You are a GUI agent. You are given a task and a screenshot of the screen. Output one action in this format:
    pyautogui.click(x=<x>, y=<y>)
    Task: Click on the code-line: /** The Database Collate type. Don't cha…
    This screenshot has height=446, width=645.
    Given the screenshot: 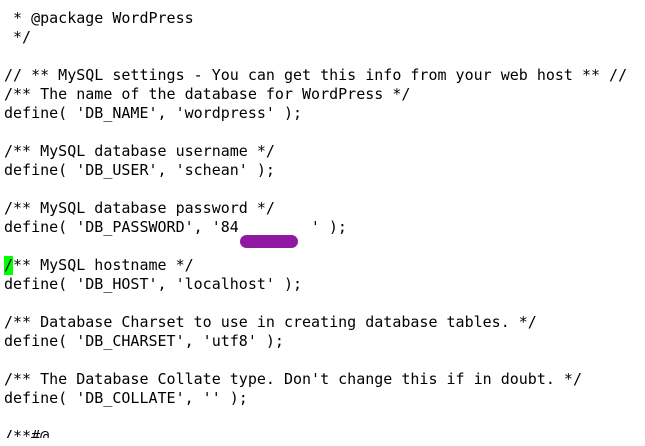 What is the action you would take?
    pyautogui.click(x=293, y=379)
    